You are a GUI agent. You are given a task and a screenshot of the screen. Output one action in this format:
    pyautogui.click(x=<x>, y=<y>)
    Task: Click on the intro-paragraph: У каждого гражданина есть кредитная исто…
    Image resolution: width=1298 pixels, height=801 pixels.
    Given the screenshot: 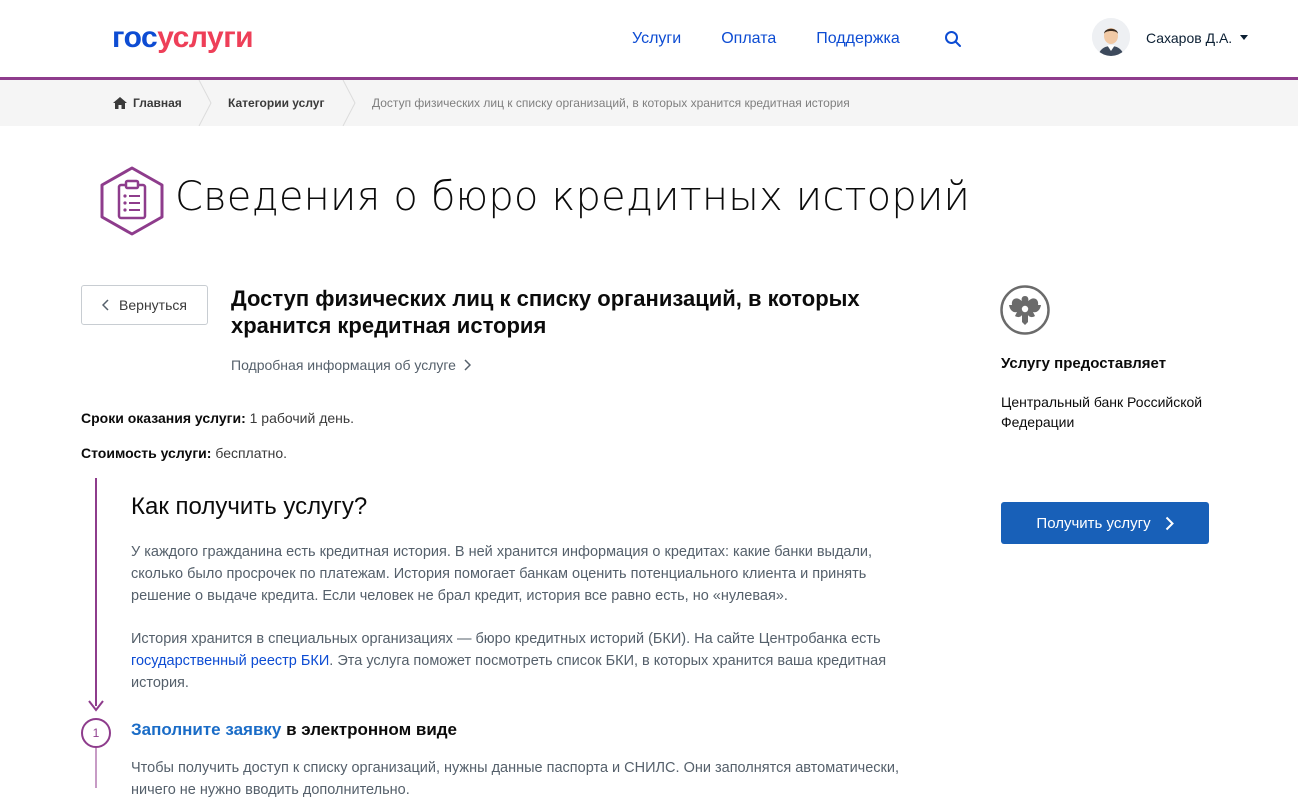 What is the action you would take?
    pyautogui.click(x=502, y=574)
    